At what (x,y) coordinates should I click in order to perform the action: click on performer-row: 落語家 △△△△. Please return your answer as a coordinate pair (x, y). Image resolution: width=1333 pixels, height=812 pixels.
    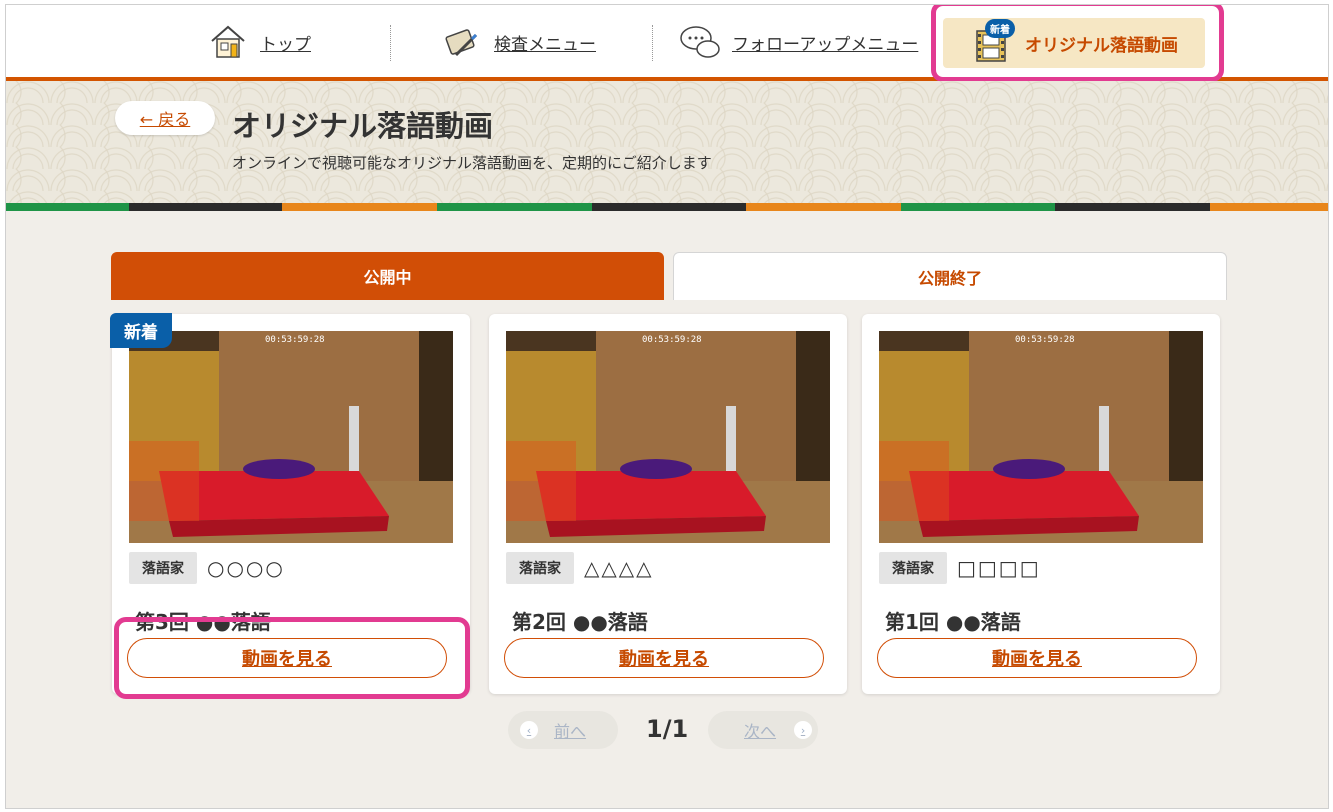
    Looking at the image, I should click on (580, 568).